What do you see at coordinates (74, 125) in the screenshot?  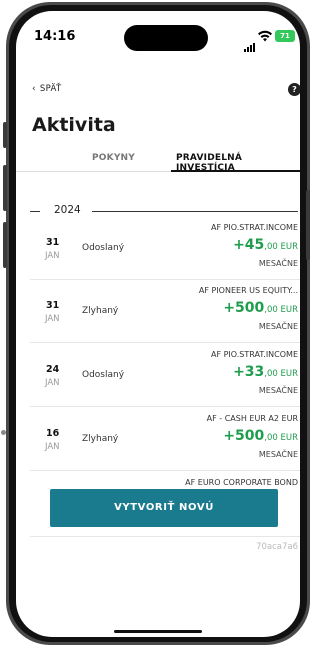 I see `page-title: Aktivita` at bounding box center [74, 125].